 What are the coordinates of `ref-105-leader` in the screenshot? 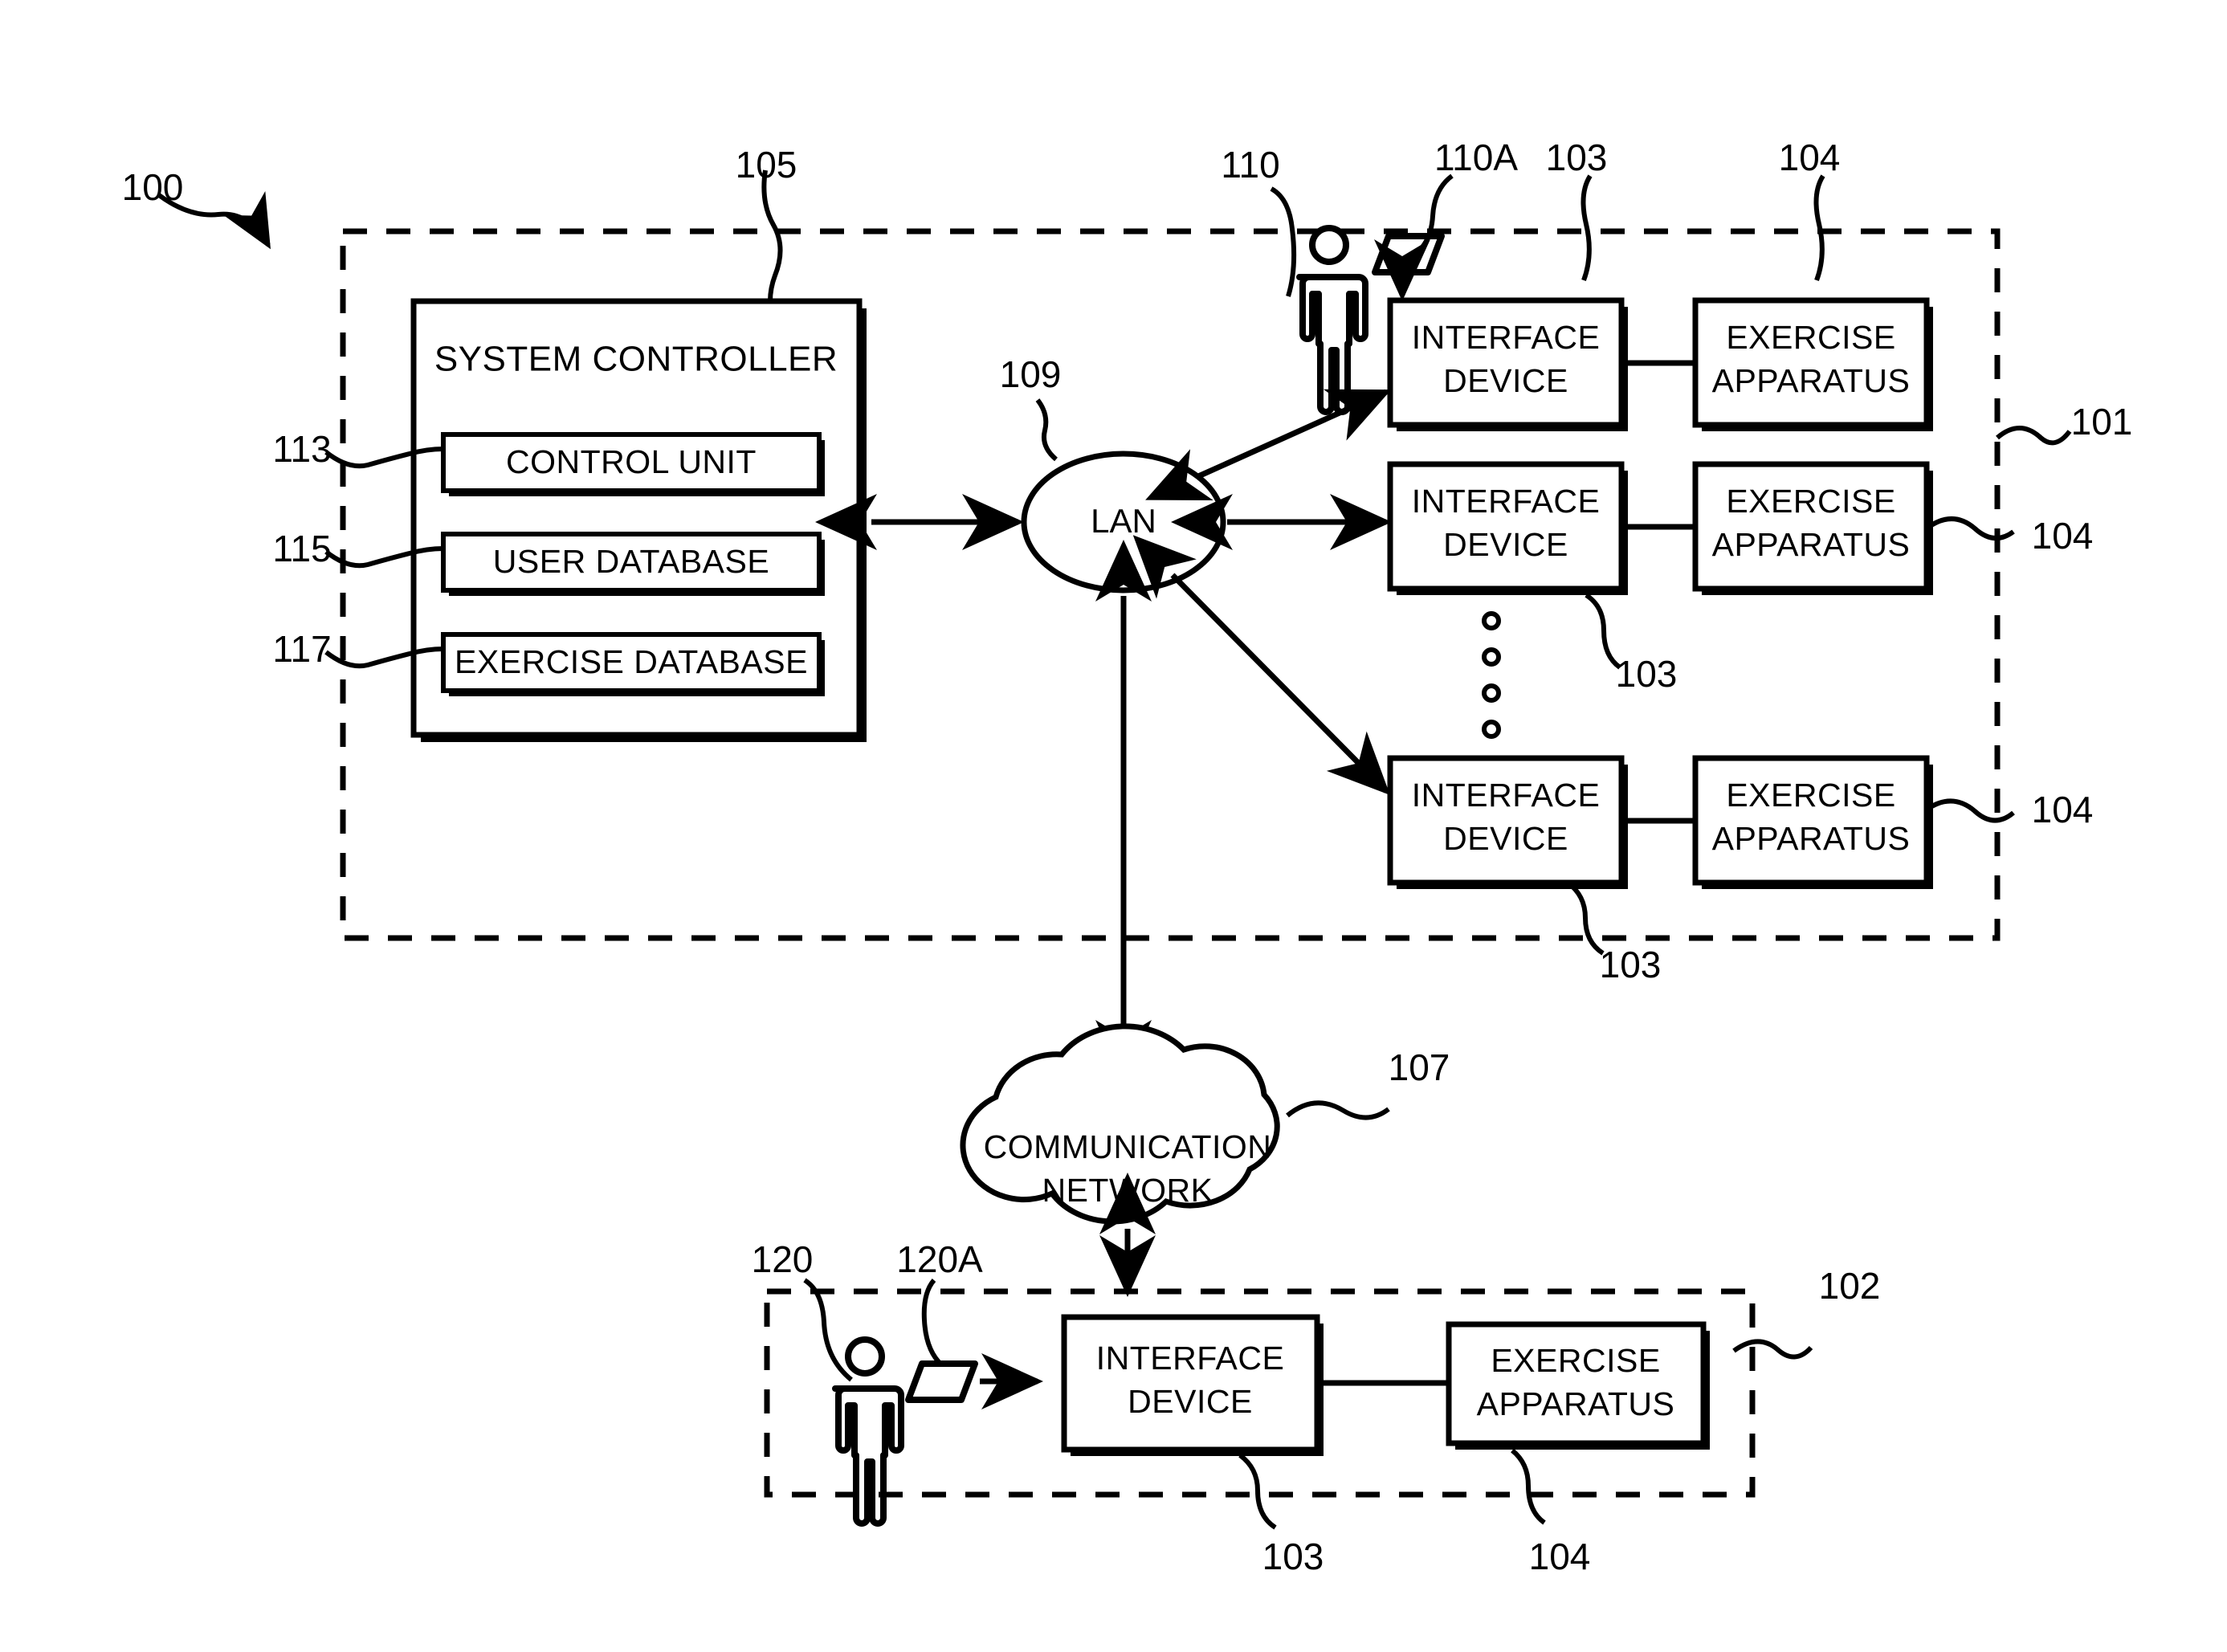 It's located at (772, 235).